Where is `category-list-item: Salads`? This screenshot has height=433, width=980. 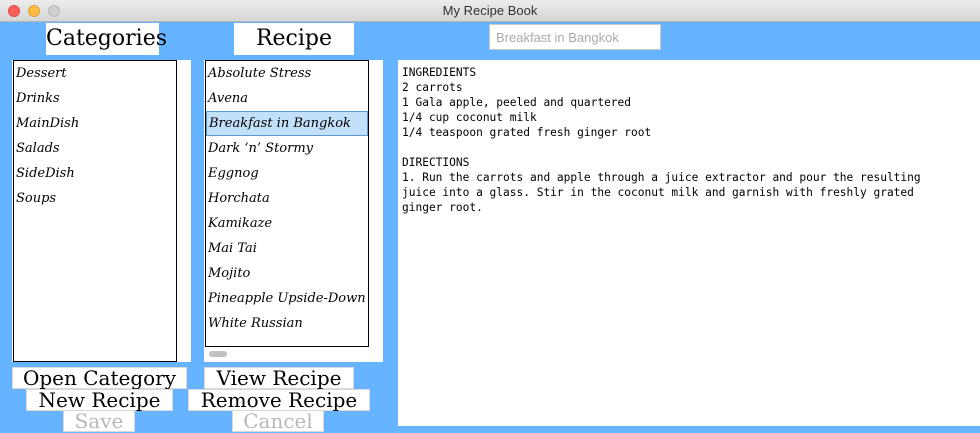
category-list-item: Salads is located at coordinates (95, 148).